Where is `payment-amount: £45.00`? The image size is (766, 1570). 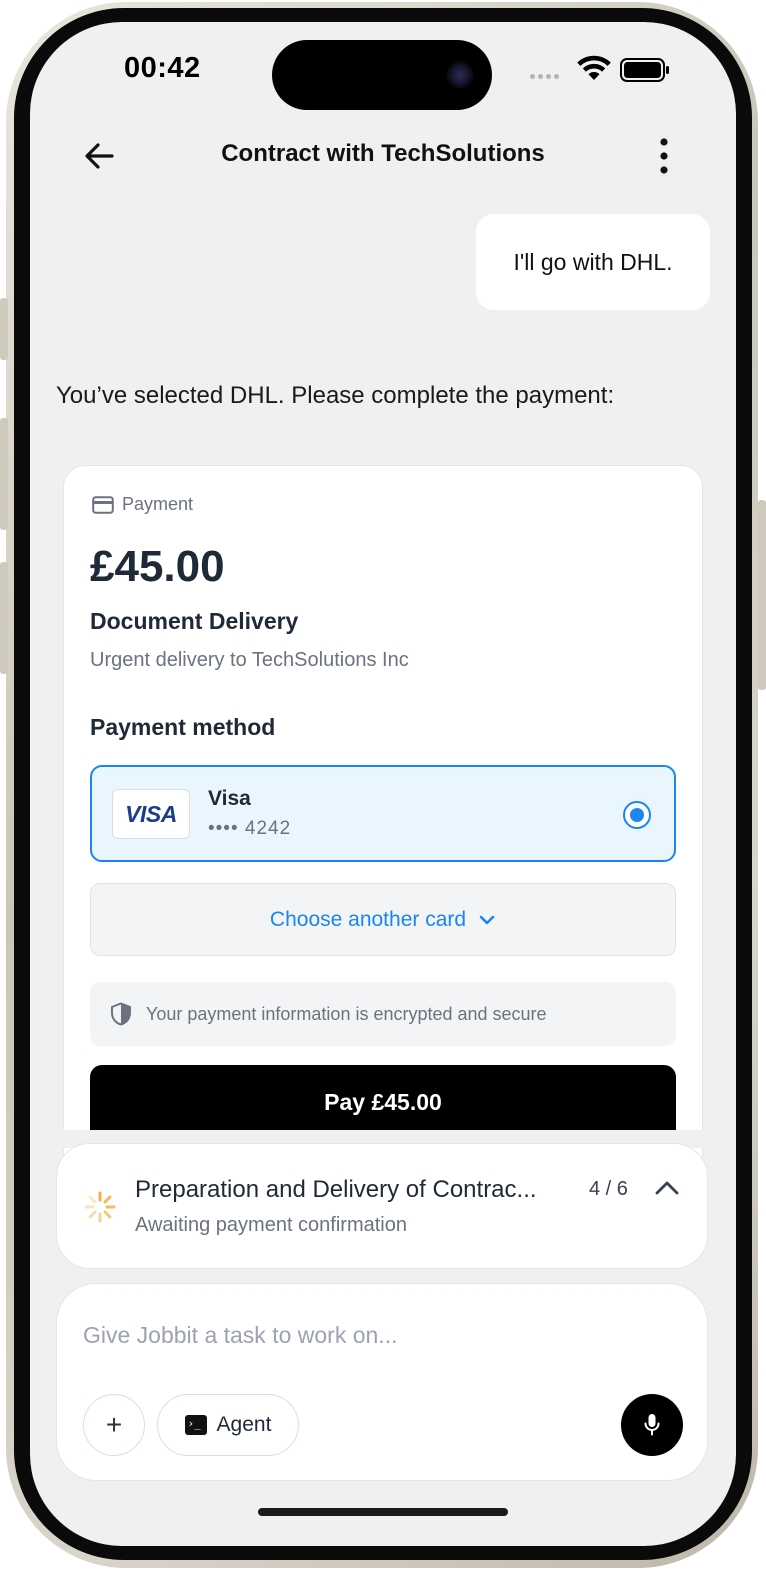
payment-amount: £45.00 is located at coordinates (157, 566).